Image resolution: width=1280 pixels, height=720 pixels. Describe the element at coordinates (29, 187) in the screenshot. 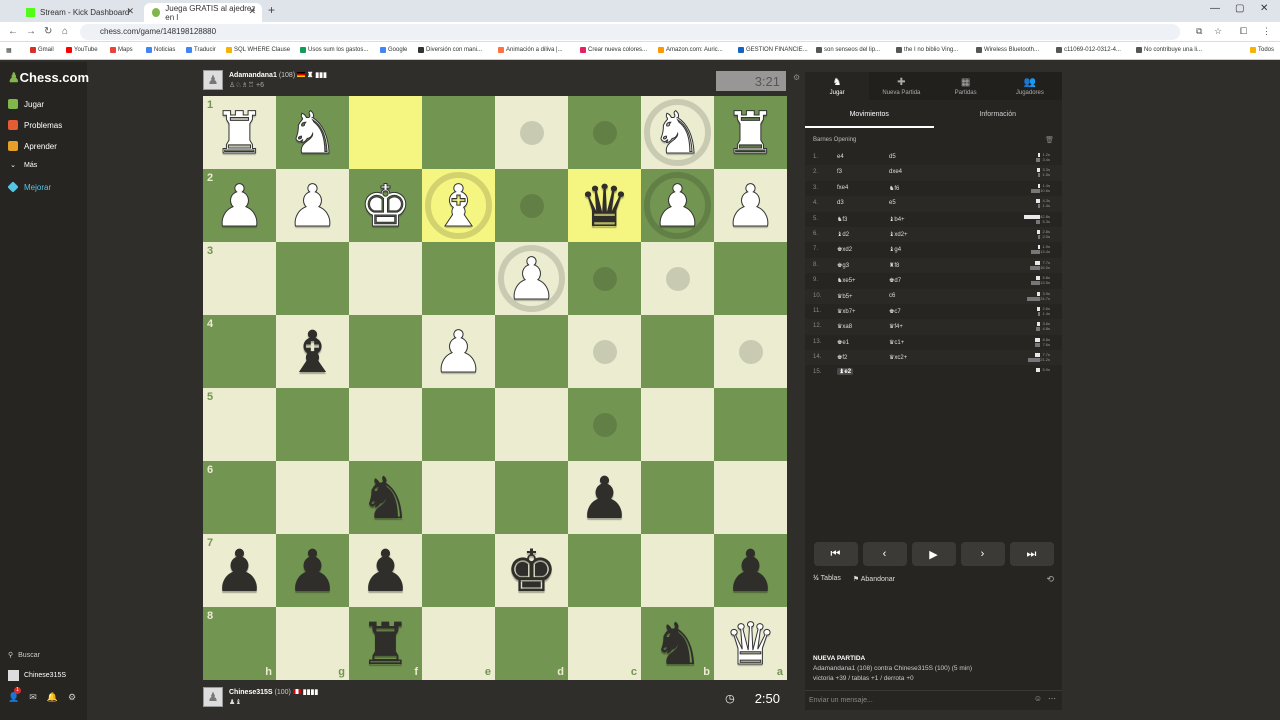

I see `sidebar-item-mejorar: Mejorar` at that location.